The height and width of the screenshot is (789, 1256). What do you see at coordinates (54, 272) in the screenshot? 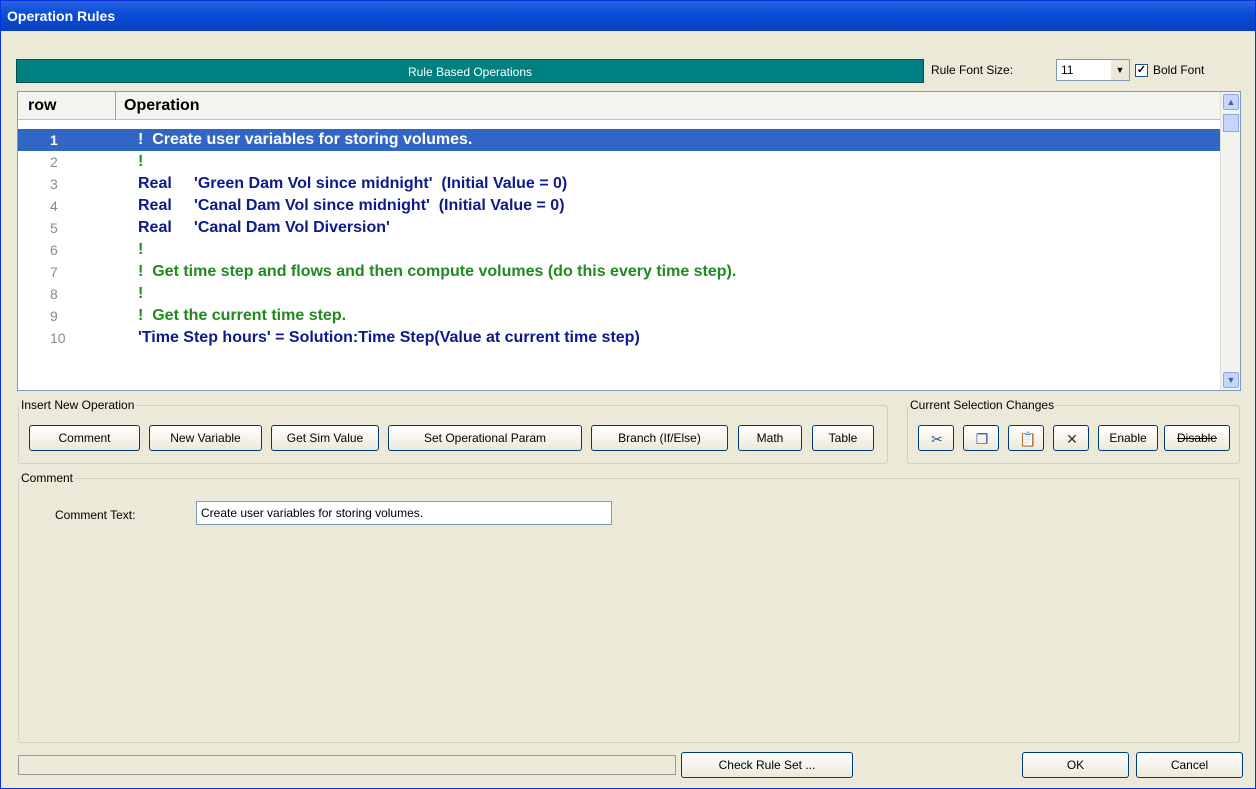
I see `row-number: 7` at bounding box center [54, 272].